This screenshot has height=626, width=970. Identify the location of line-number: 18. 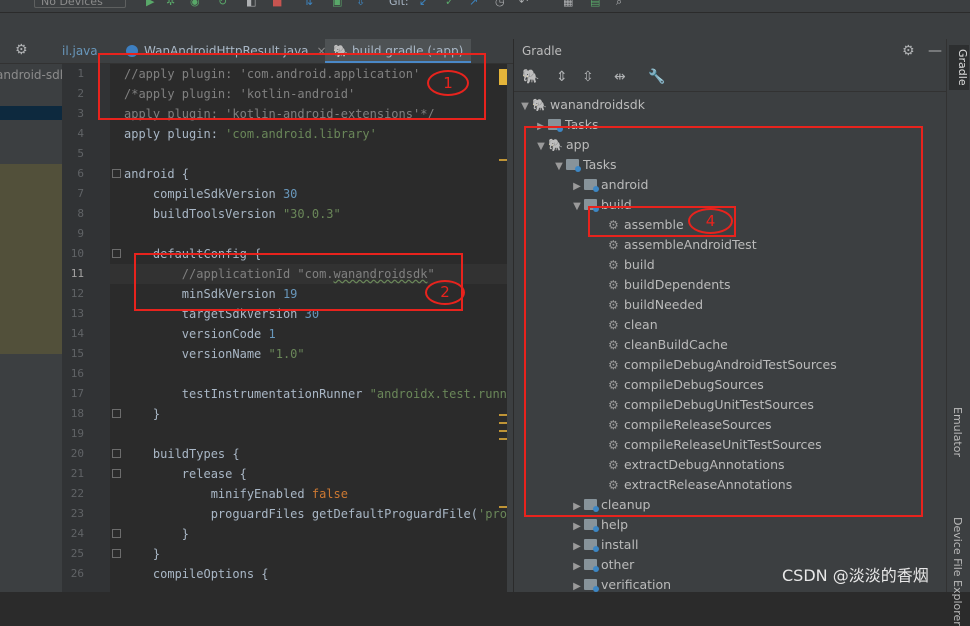
(77, 413).